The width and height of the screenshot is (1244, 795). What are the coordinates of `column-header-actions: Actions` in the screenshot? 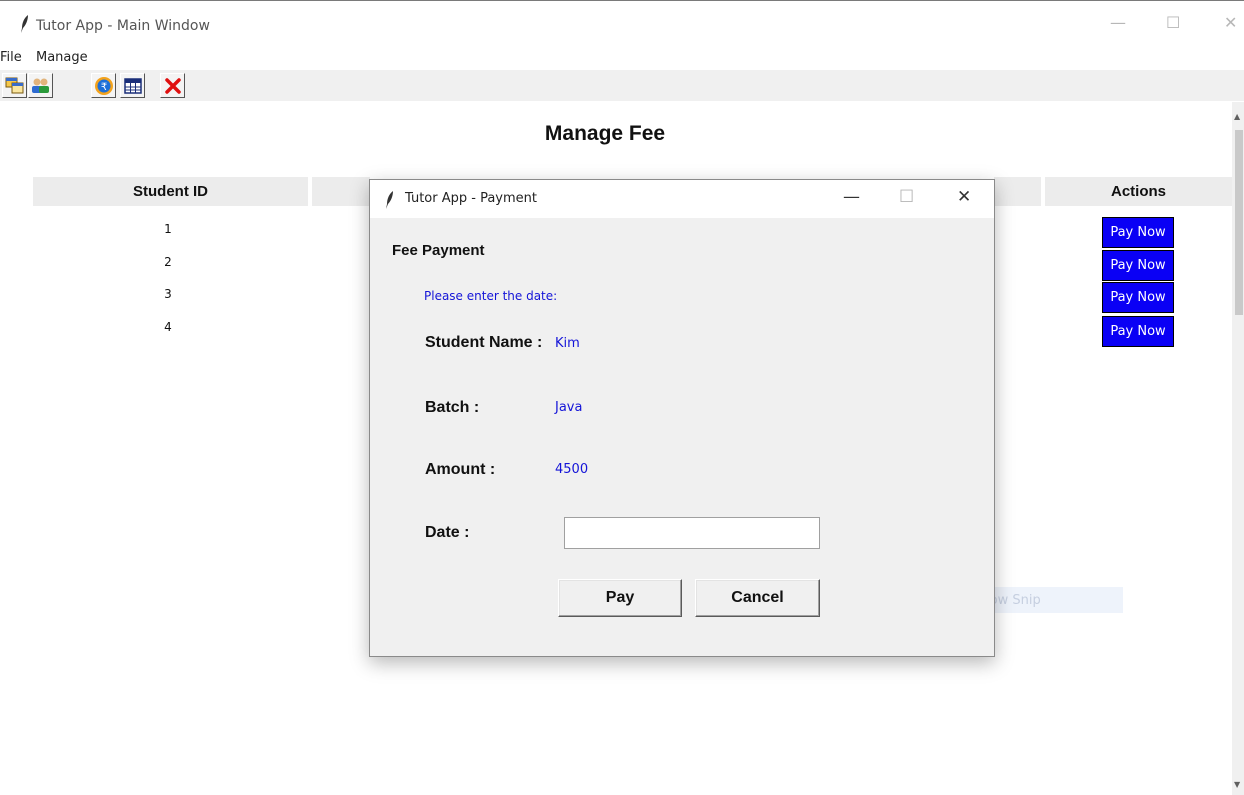 It's located at (1138, 191).